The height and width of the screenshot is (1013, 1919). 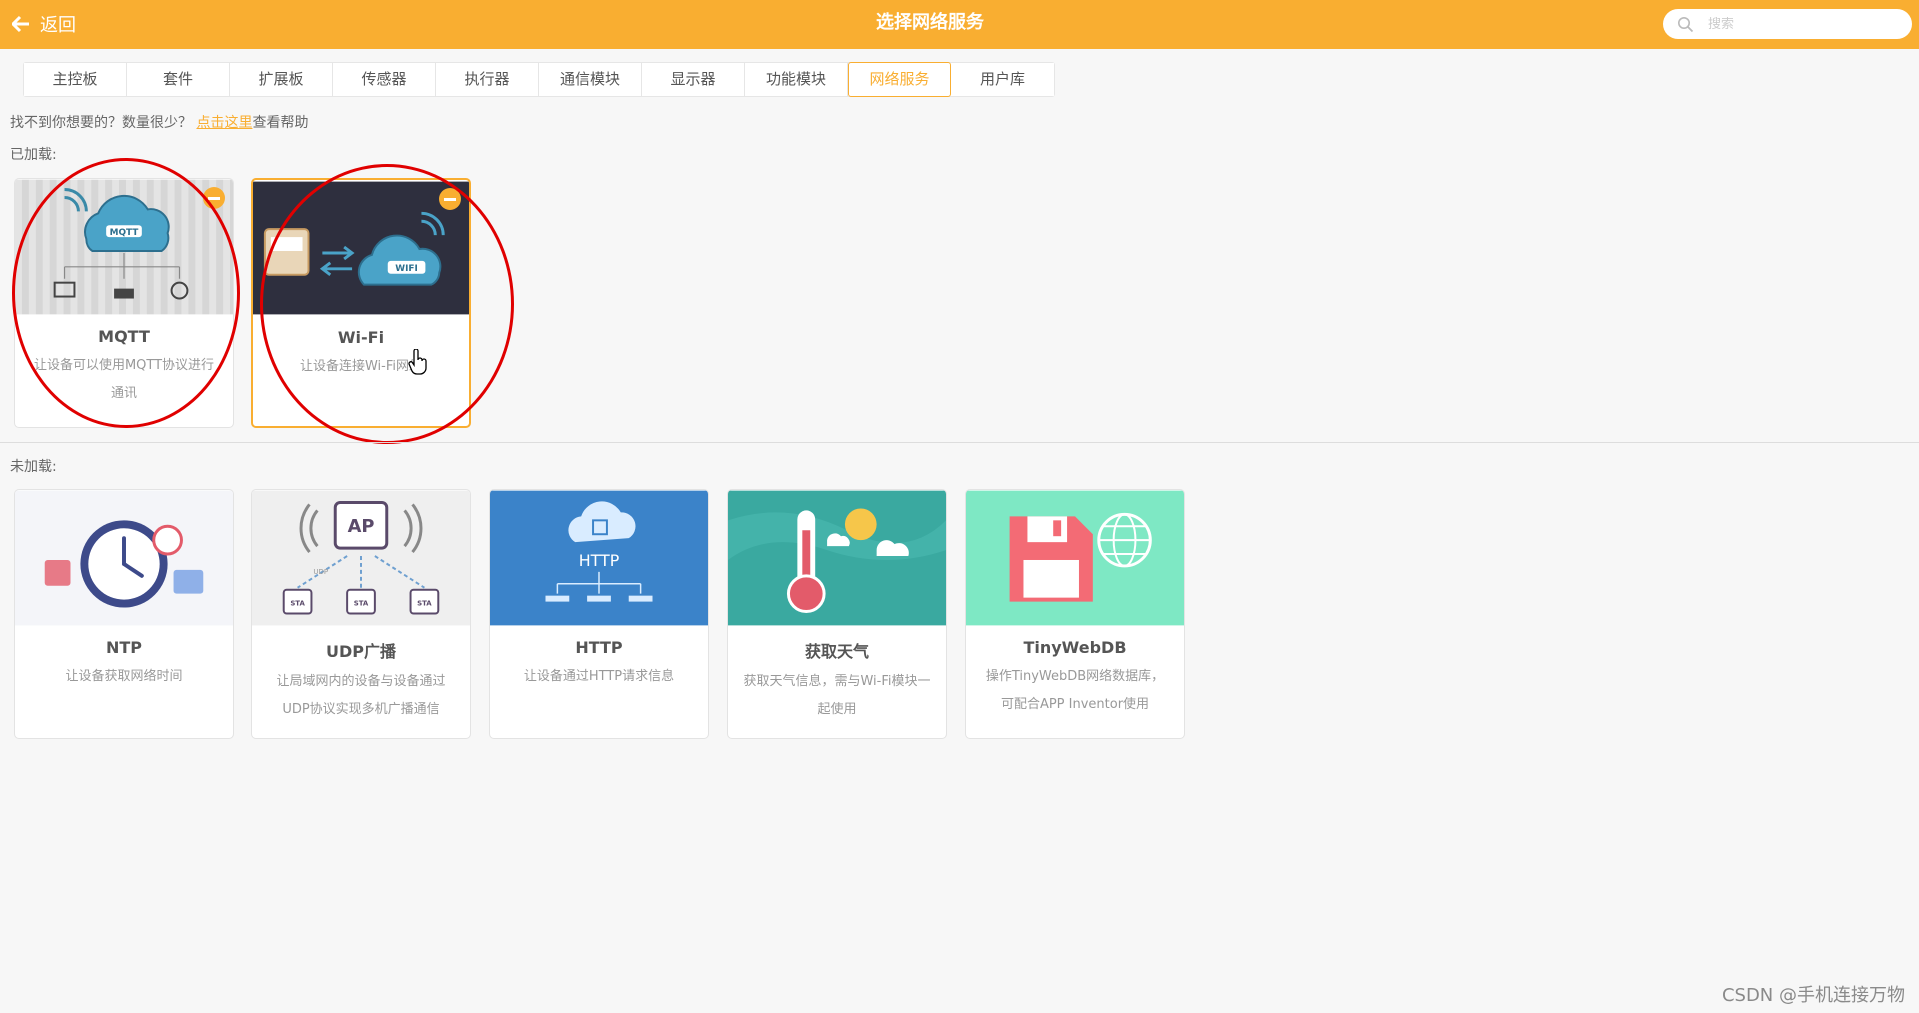 What do you see at coordinates (590, 79) in the screenshot?
I see `tab-communication: 通信模块` at bounding box center [590, 79].